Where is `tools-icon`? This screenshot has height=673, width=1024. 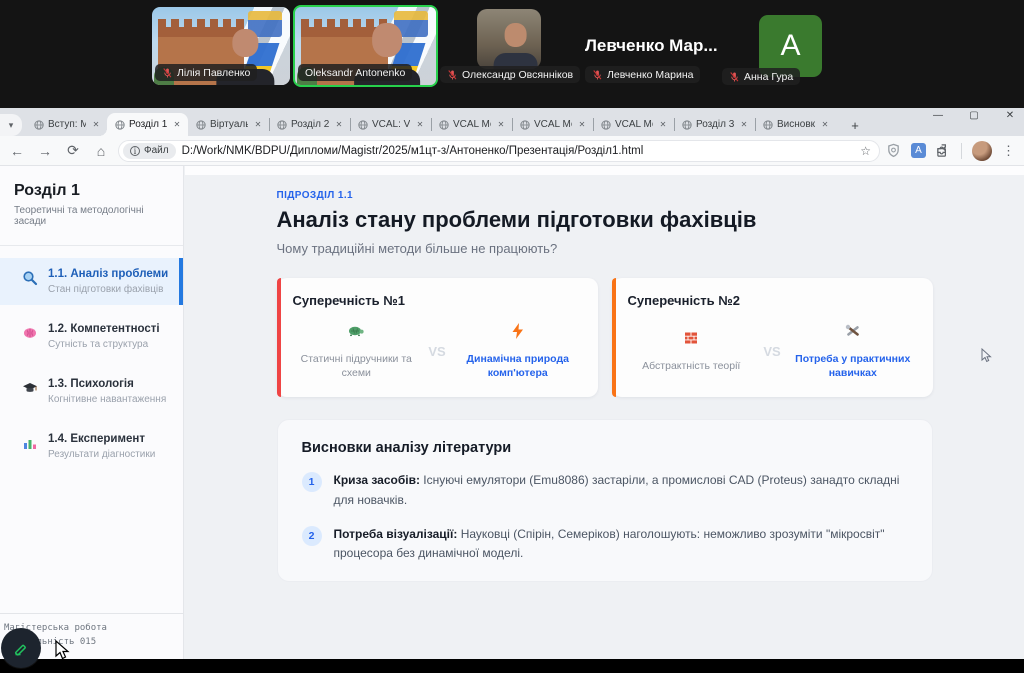
tools-icon is located at coordinates (852, 330).